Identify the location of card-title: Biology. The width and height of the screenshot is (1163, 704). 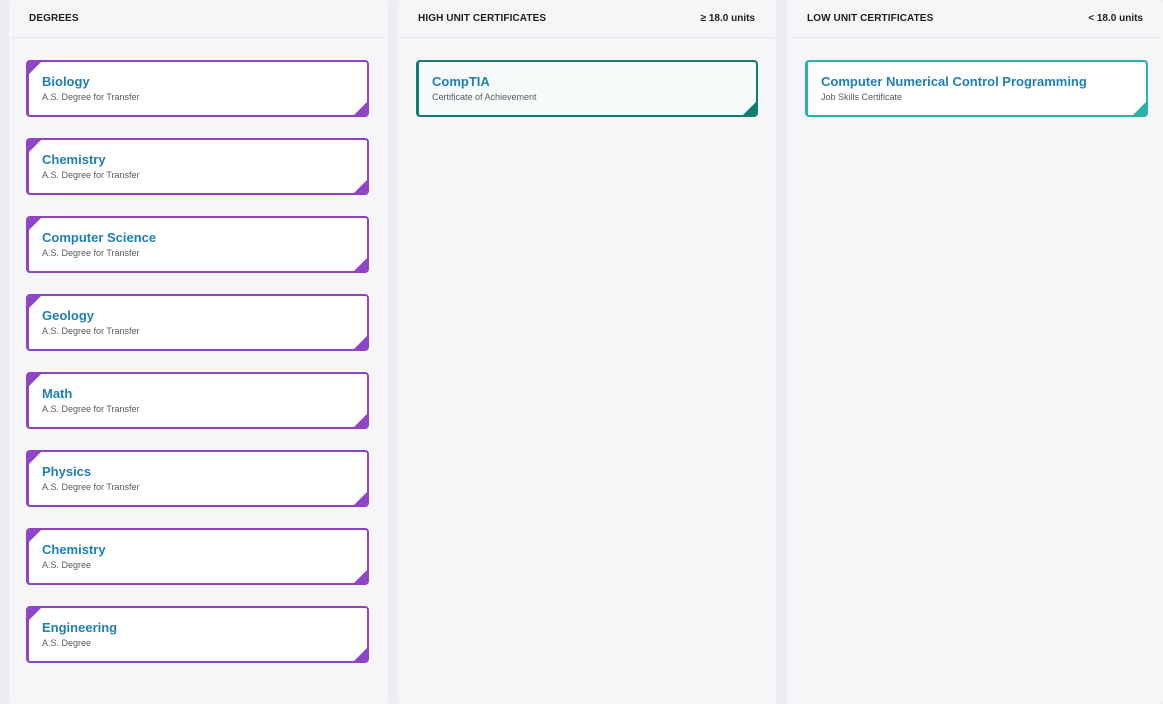
(66, 81).